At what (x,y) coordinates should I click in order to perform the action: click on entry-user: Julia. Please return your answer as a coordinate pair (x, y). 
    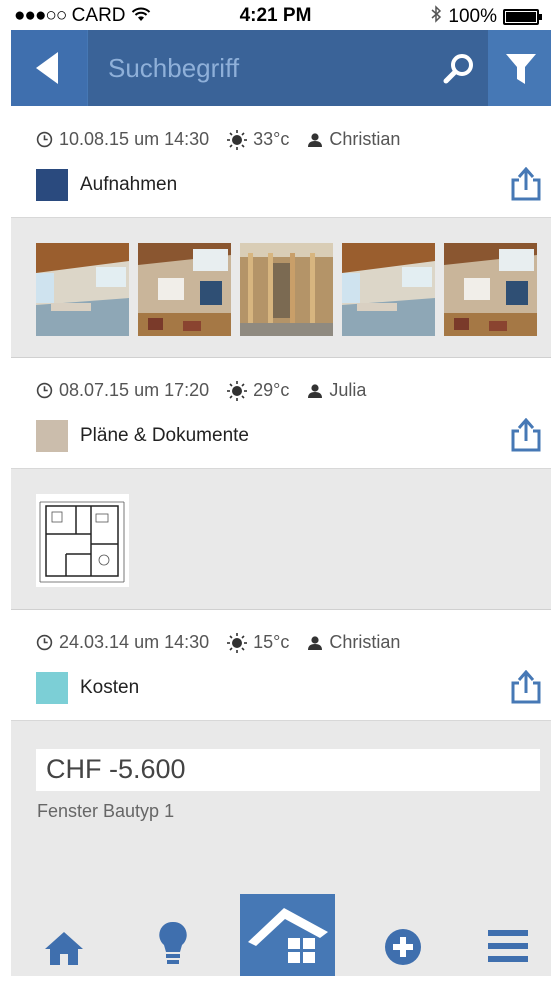
    Looking at the image, I should click on (348, 390).